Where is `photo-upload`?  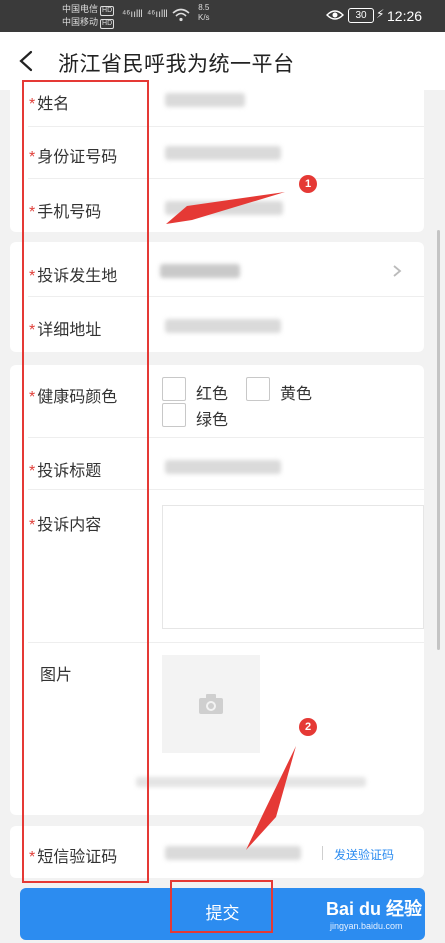
photo-upload is located at coordinates (211, 704).